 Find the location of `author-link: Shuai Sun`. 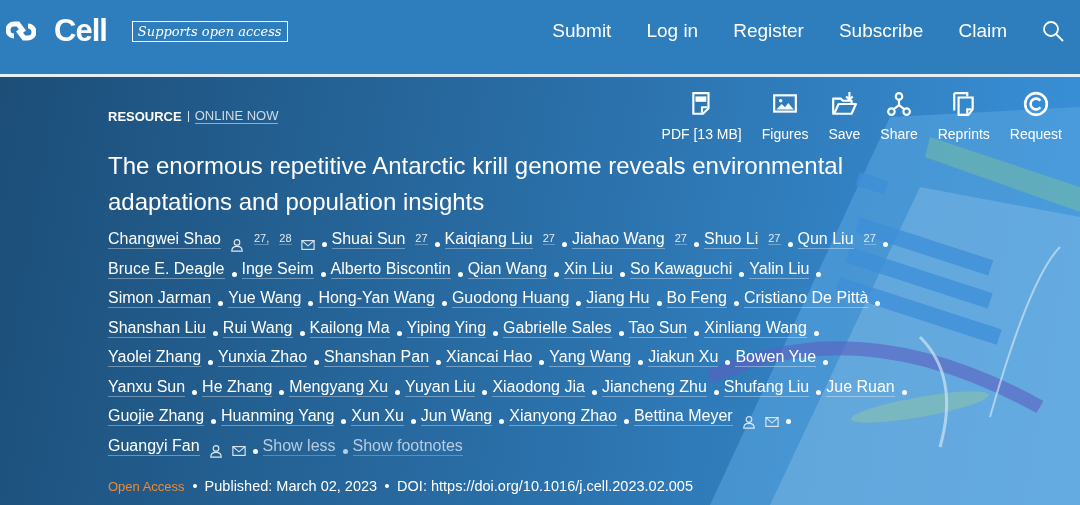

author-link: Shuai Sun is located at coordinates (368, 239).